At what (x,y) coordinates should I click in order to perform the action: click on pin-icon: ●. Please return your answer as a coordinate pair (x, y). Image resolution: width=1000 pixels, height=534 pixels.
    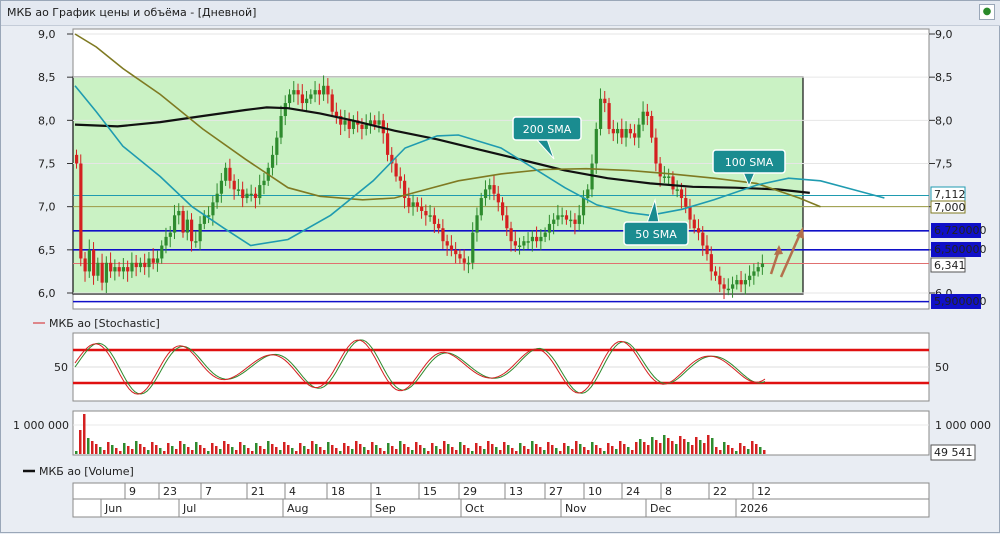
    Looking at the image, I should click on (987, 12).